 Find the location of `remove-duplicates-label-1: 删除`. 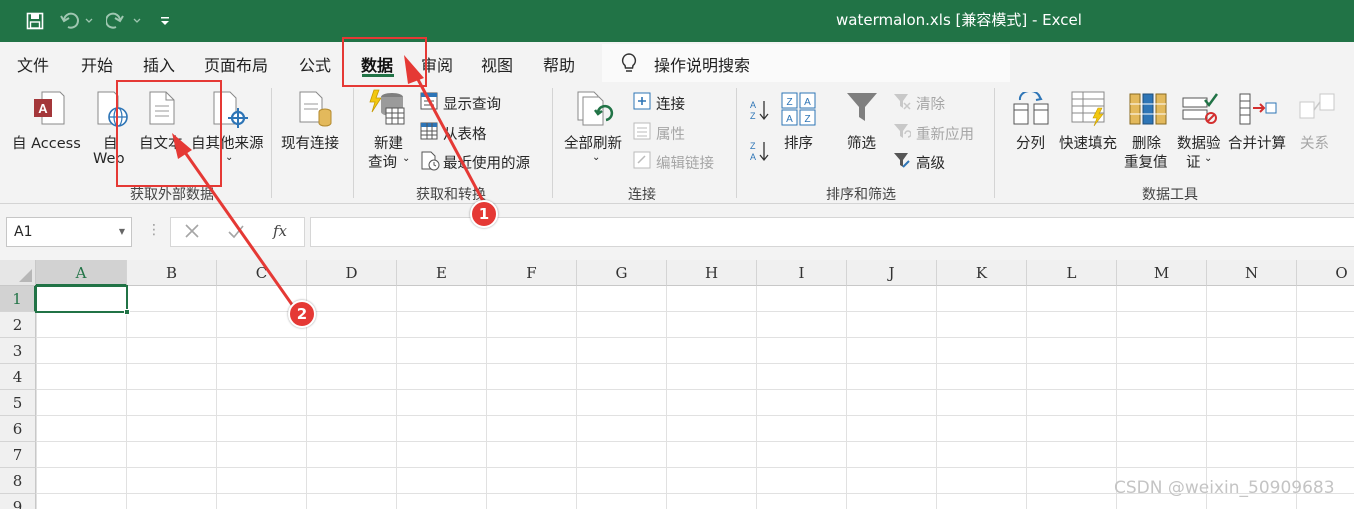

remove-duplicates-label-1: 删除 is located at coordinates (1146, 142).